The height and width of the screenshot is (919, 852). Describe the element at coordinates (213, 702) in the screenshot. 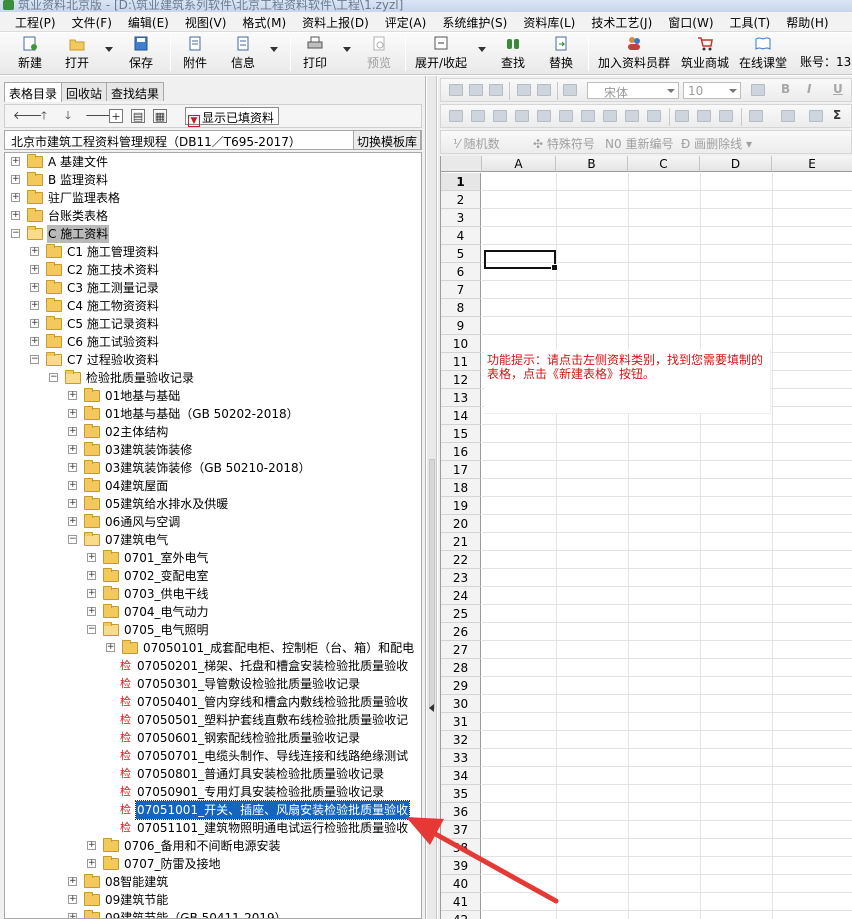

I see `tree-form-item: 检 07050401_管内穿线和槽盒内敷线检验批质量验收` at that location.